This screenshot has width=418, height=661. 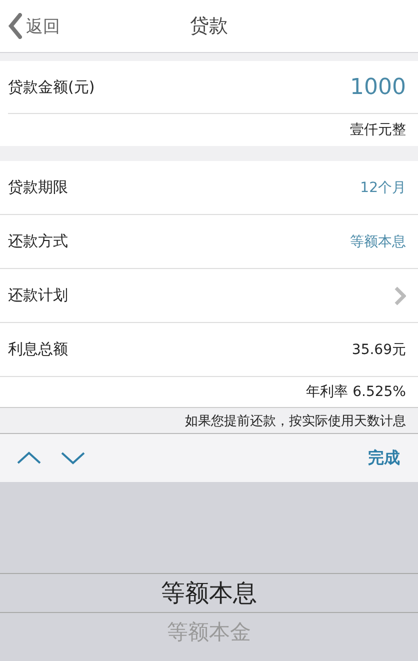 I want to click on amount-in-words: 壹仟元整, so click(x=378, y=130).